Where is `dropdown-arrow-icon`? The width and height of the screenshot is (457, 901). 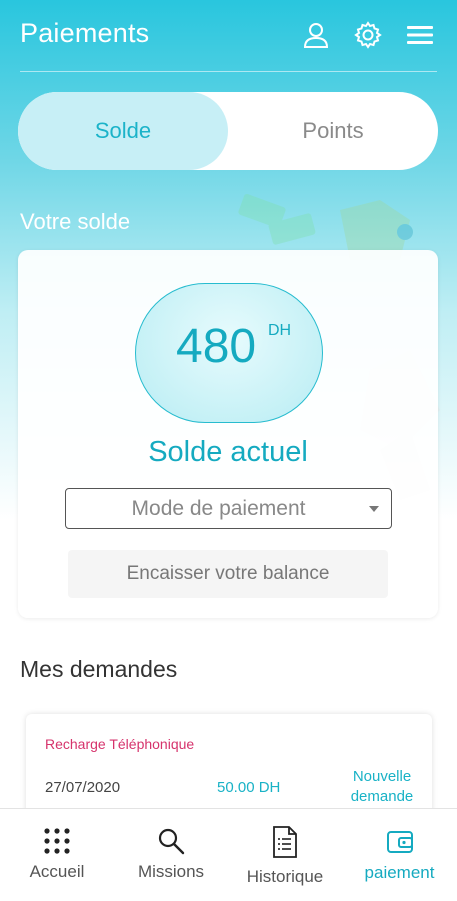 dropdown-arrow-icon is located at coordinates (374, 509).